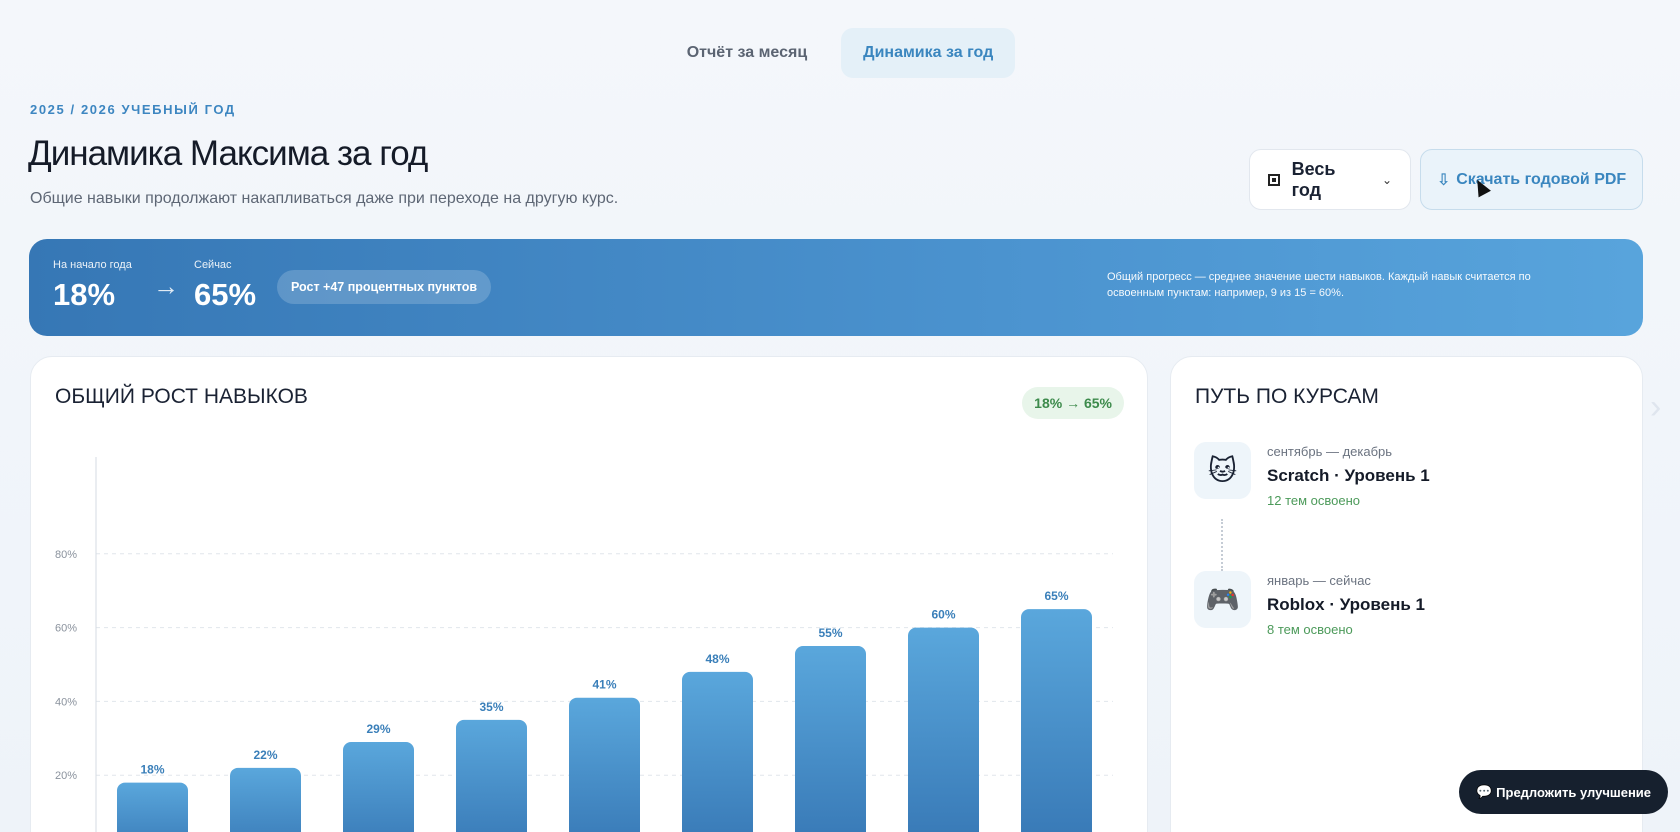  Describe the element at coordinates (1222, 545) in the screenshot. I see `course-connector` at that location.